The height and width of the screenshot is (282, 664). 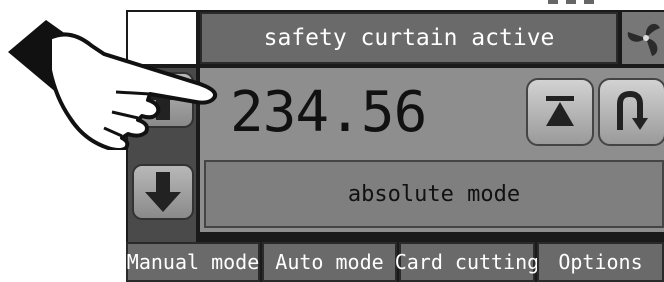 I want to click on tab-auto-mode: Auto mode, so click(x=329, y=262).